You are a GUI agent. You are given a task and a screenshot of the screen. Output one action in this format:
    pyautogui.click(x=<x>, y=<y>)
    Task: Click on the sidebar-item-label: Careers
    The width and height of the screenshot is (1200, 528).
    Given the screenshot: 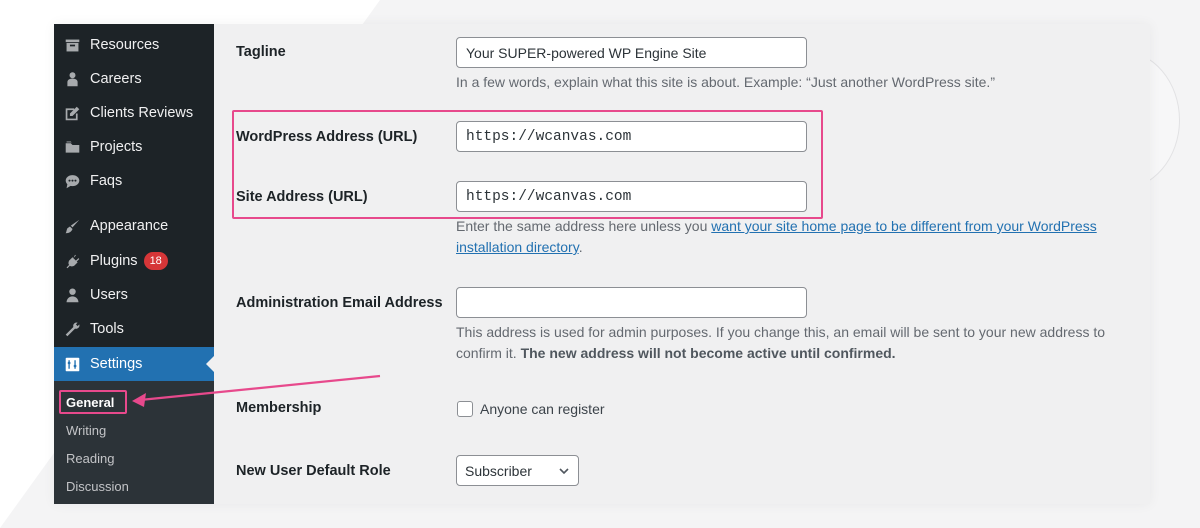 What is the action you would take?
    pyautogui.click(x=116, y=79)
    